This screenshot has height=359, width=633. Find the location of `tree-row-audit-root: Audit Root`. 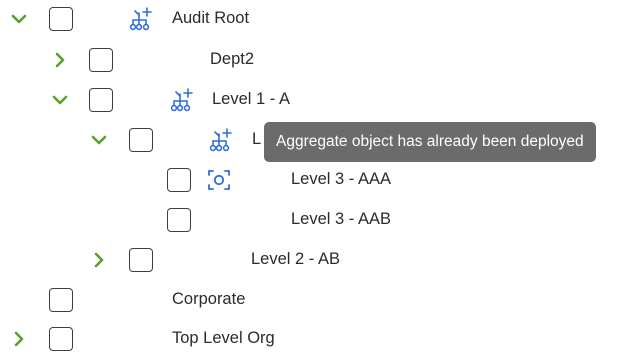

tree-row-audit-root: Audit Root is located at coordinates (316, 19).